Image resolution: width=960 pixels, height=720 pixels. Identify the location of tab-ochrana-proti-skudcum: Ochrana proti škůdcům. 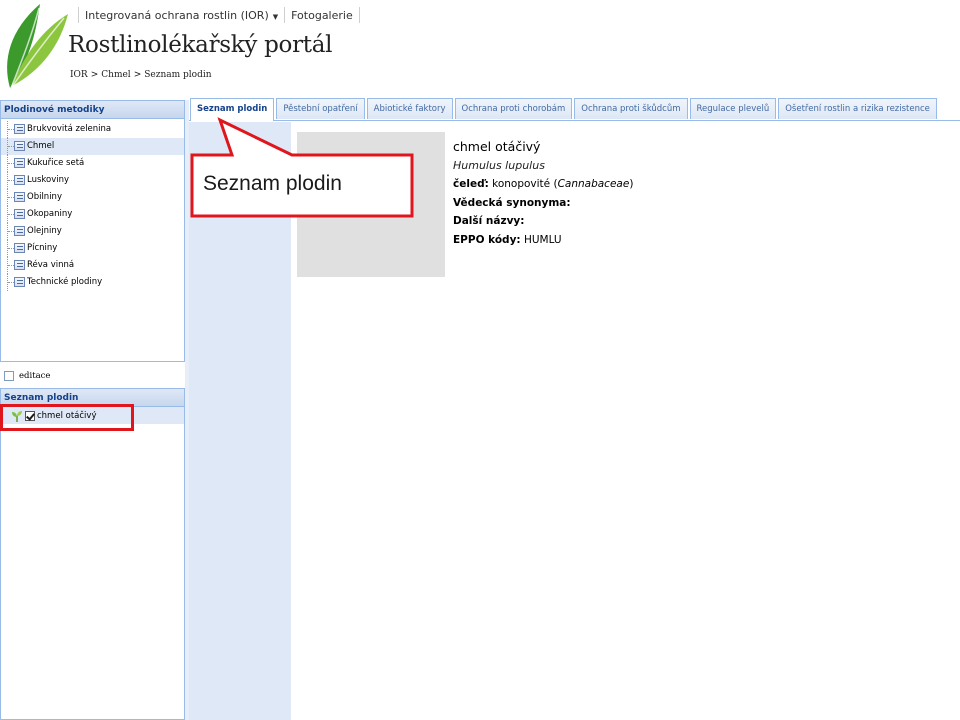
(631, 108).